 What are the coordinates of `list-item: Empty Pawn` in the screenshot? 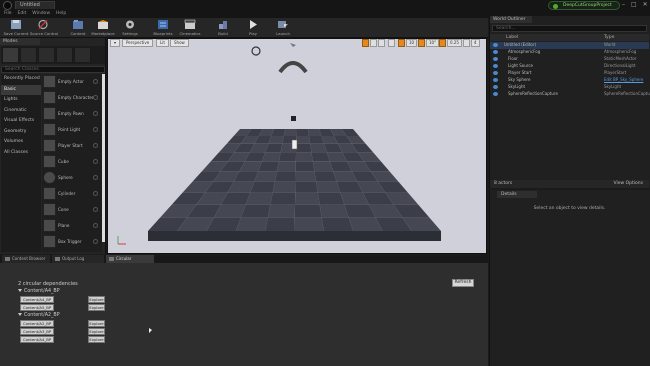 It's located at (72, 114).